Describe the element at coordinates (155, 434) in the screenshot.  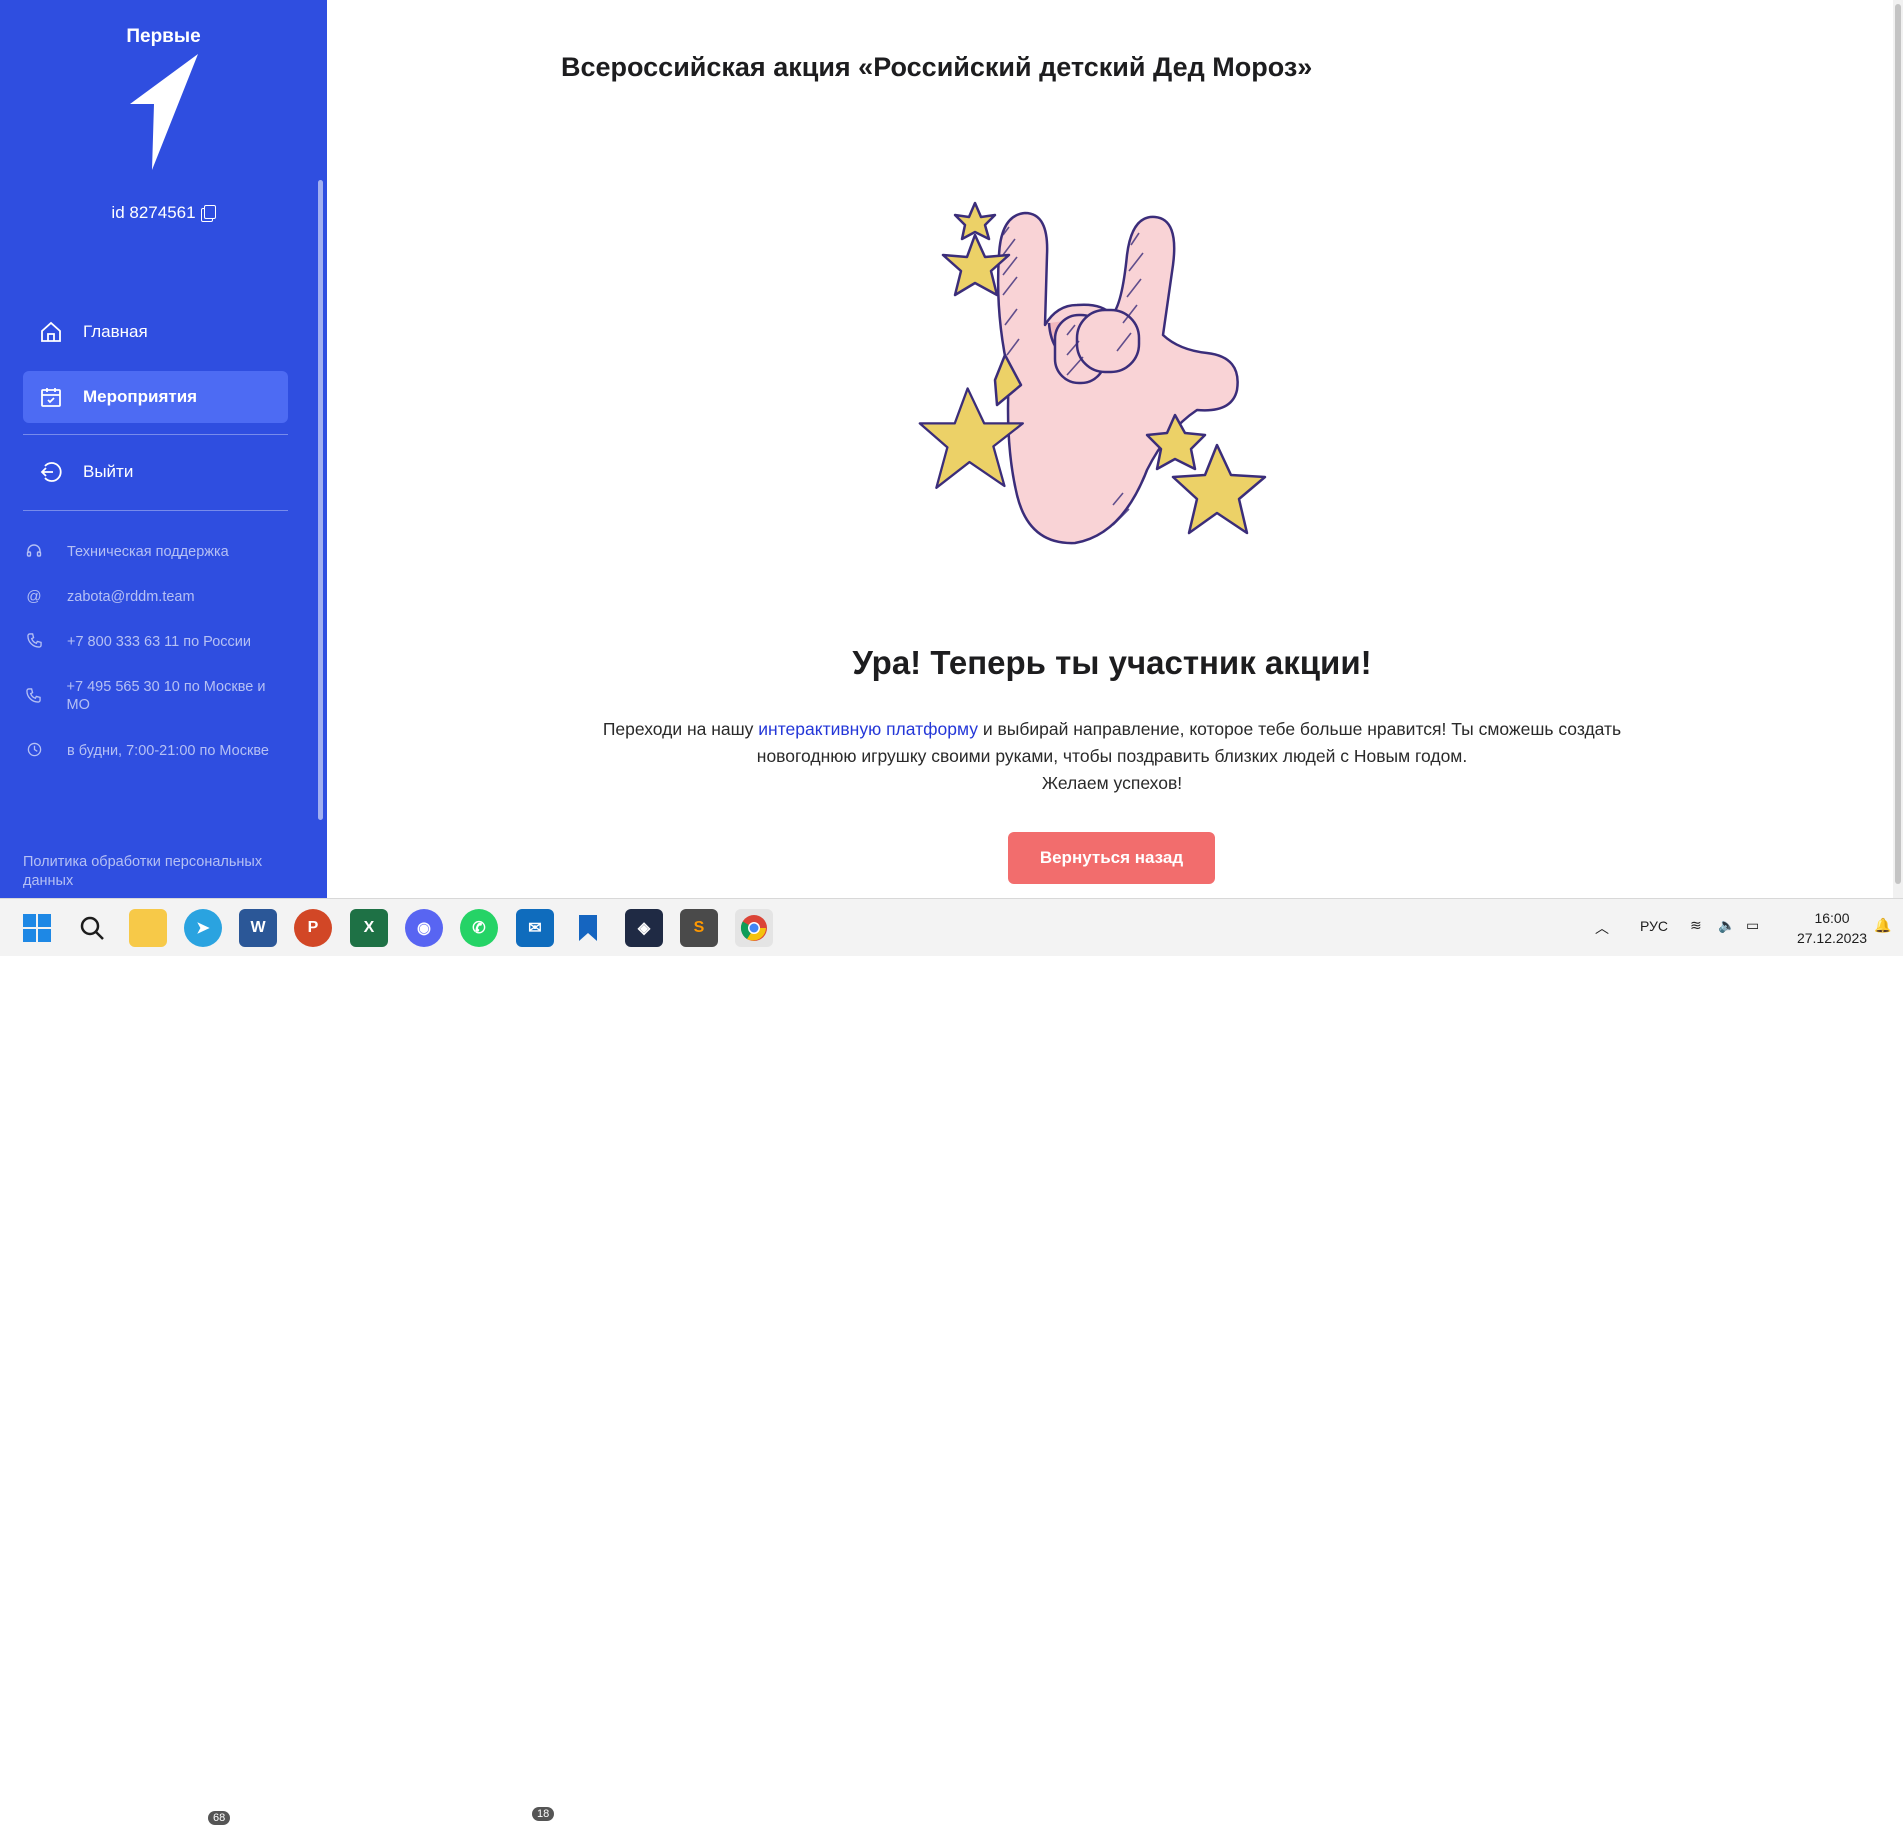
I see `nav-divider` at that location.